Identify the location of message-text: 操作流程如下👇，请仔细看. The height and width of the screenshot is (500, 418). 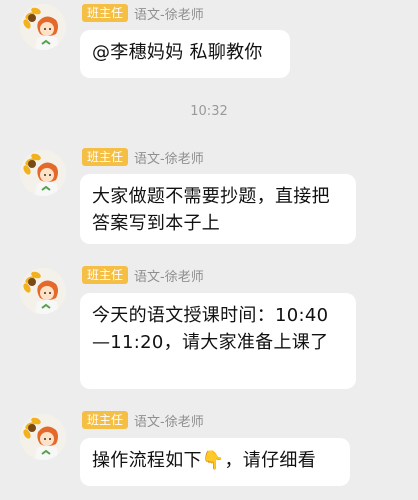
(204, 460).